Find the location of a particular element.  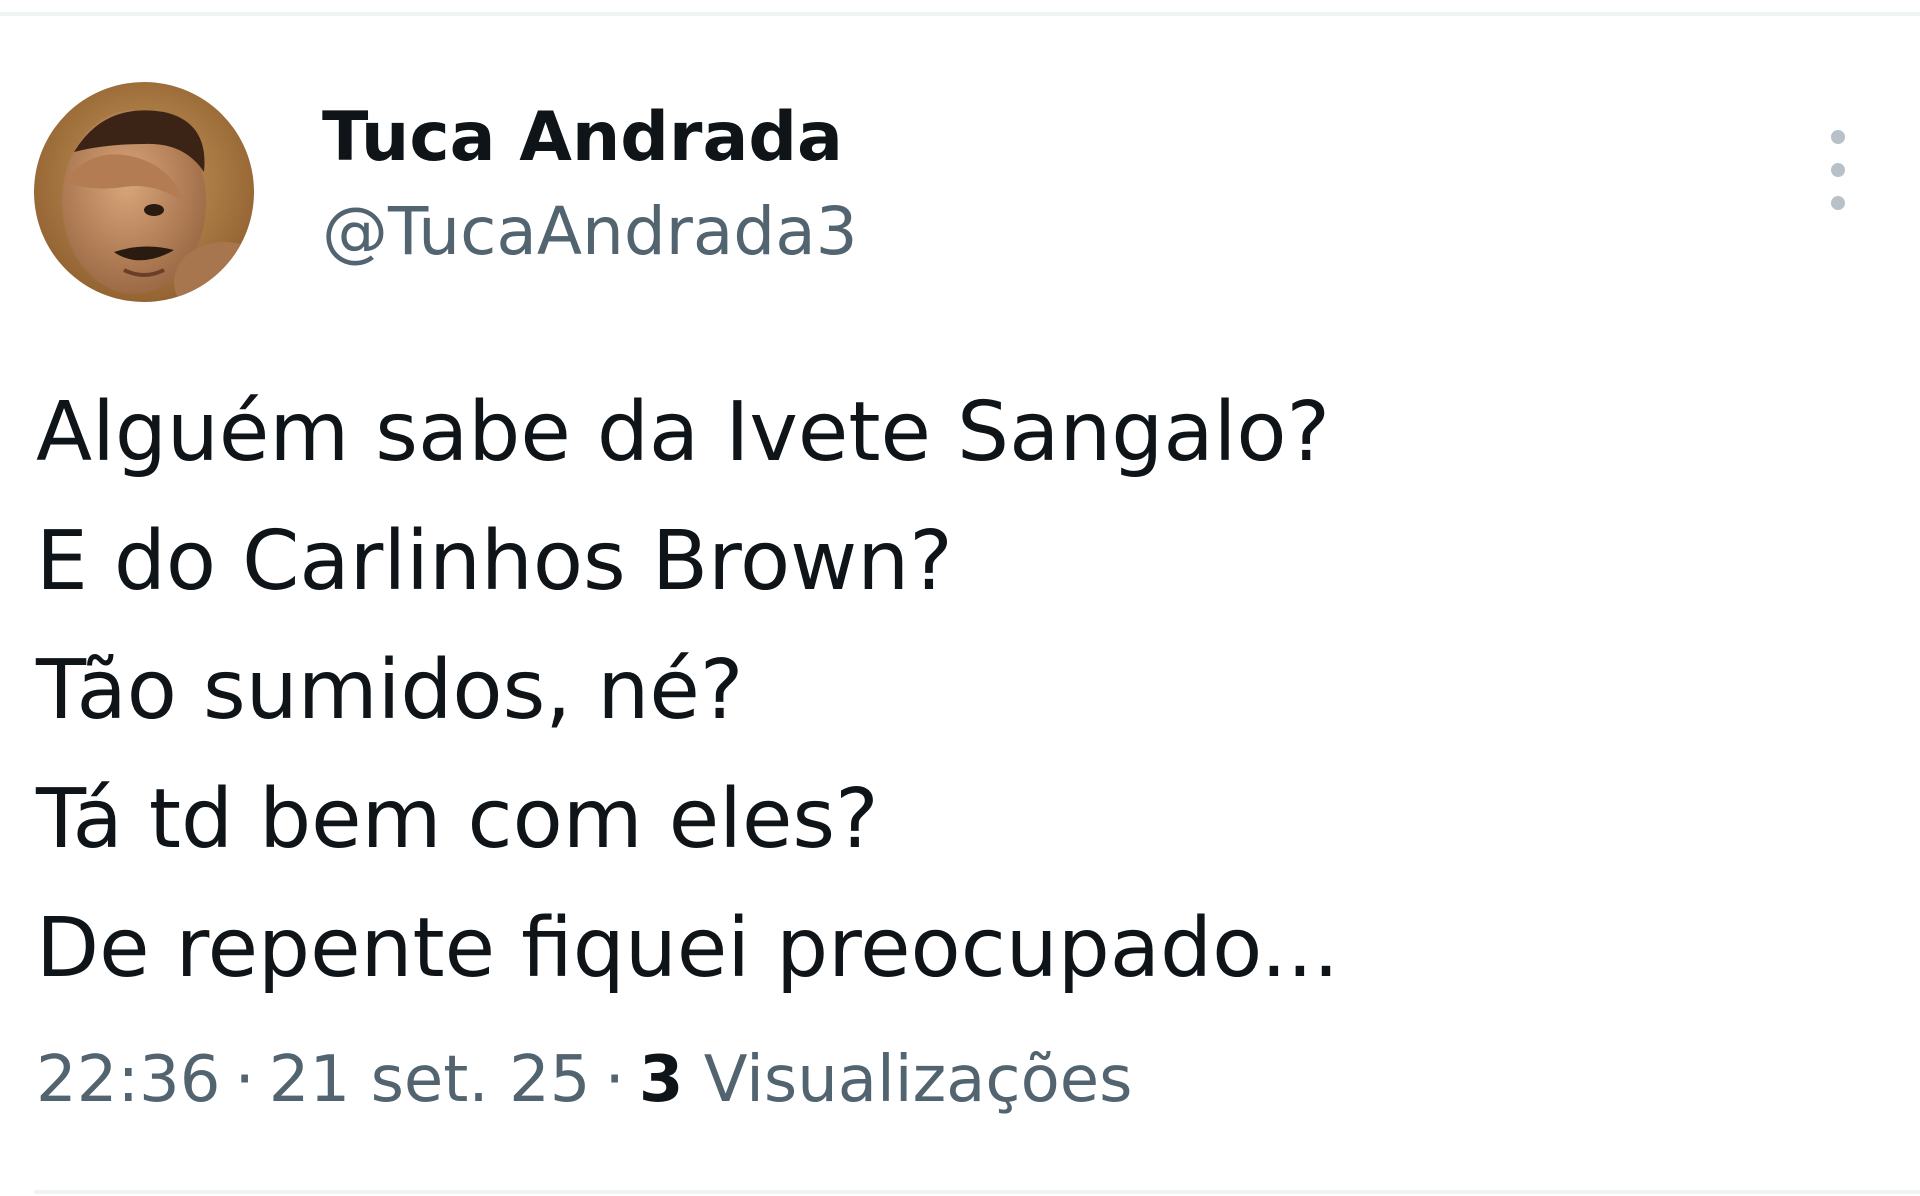

tweet-time: 22:36 is located at coordinates (128, 1080).